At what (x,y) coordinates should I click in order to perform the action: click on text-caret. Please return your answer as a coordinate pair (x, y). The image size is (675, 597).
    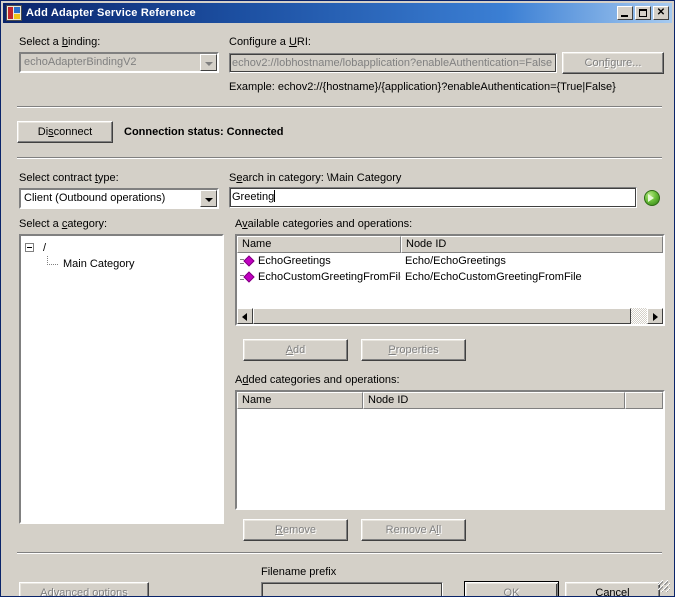
    Looking at the image, I should click on (275, 196).